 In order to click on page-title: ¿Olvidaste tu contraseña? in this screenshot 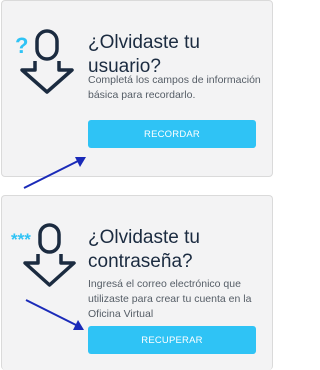, I will do `click(144, 250)`.